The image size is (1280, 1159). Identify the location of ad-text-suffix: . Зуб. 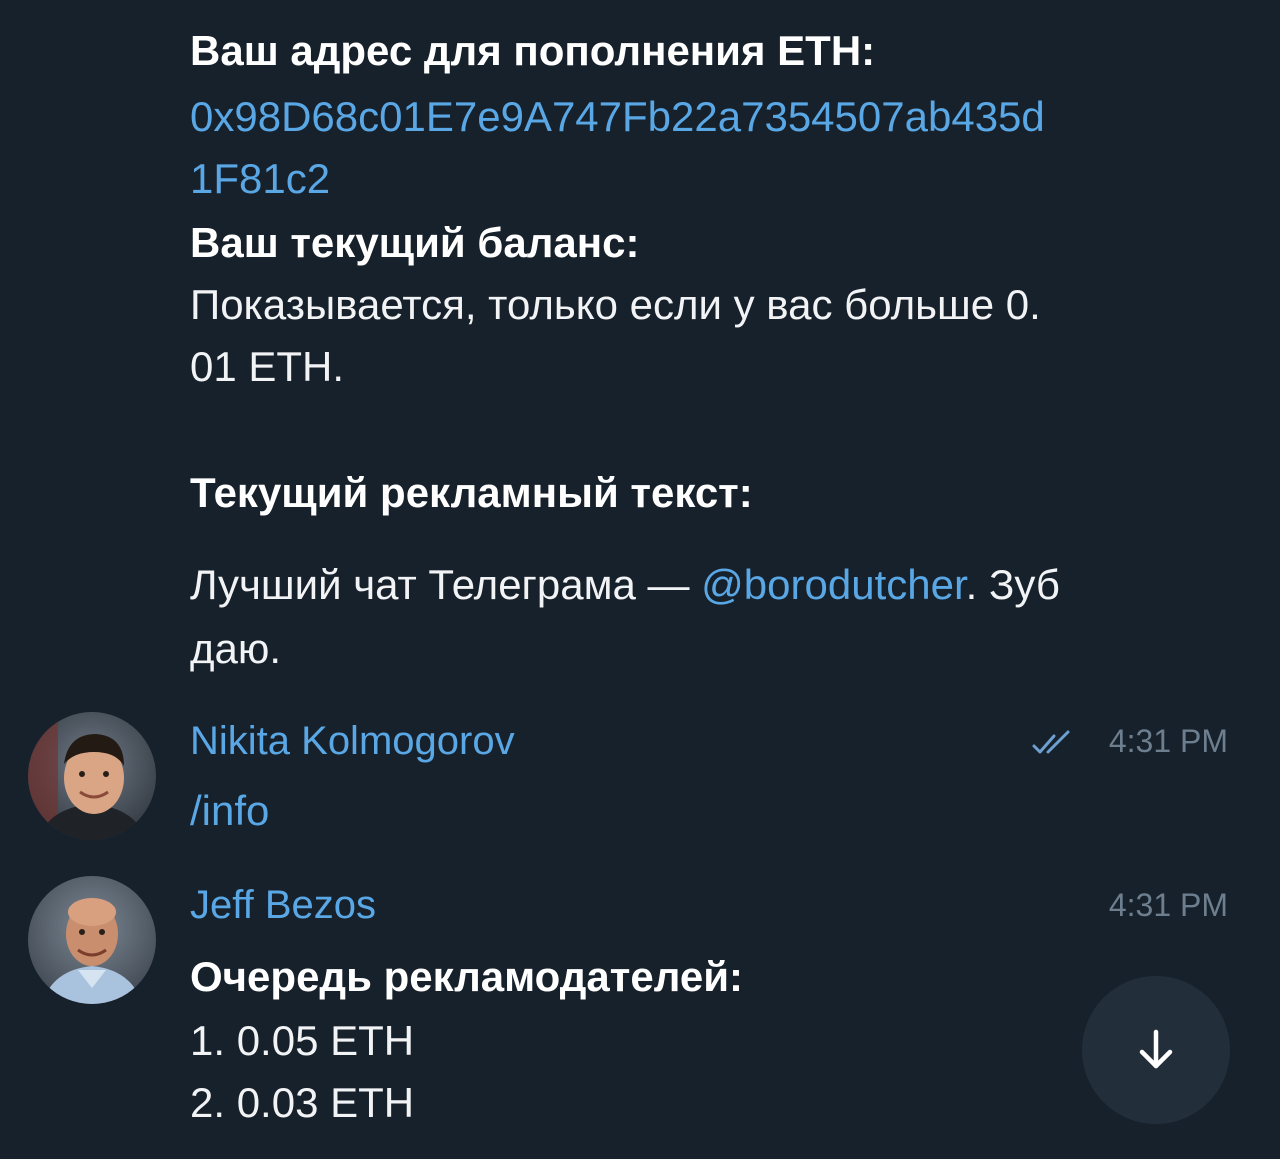
(1012, 584).